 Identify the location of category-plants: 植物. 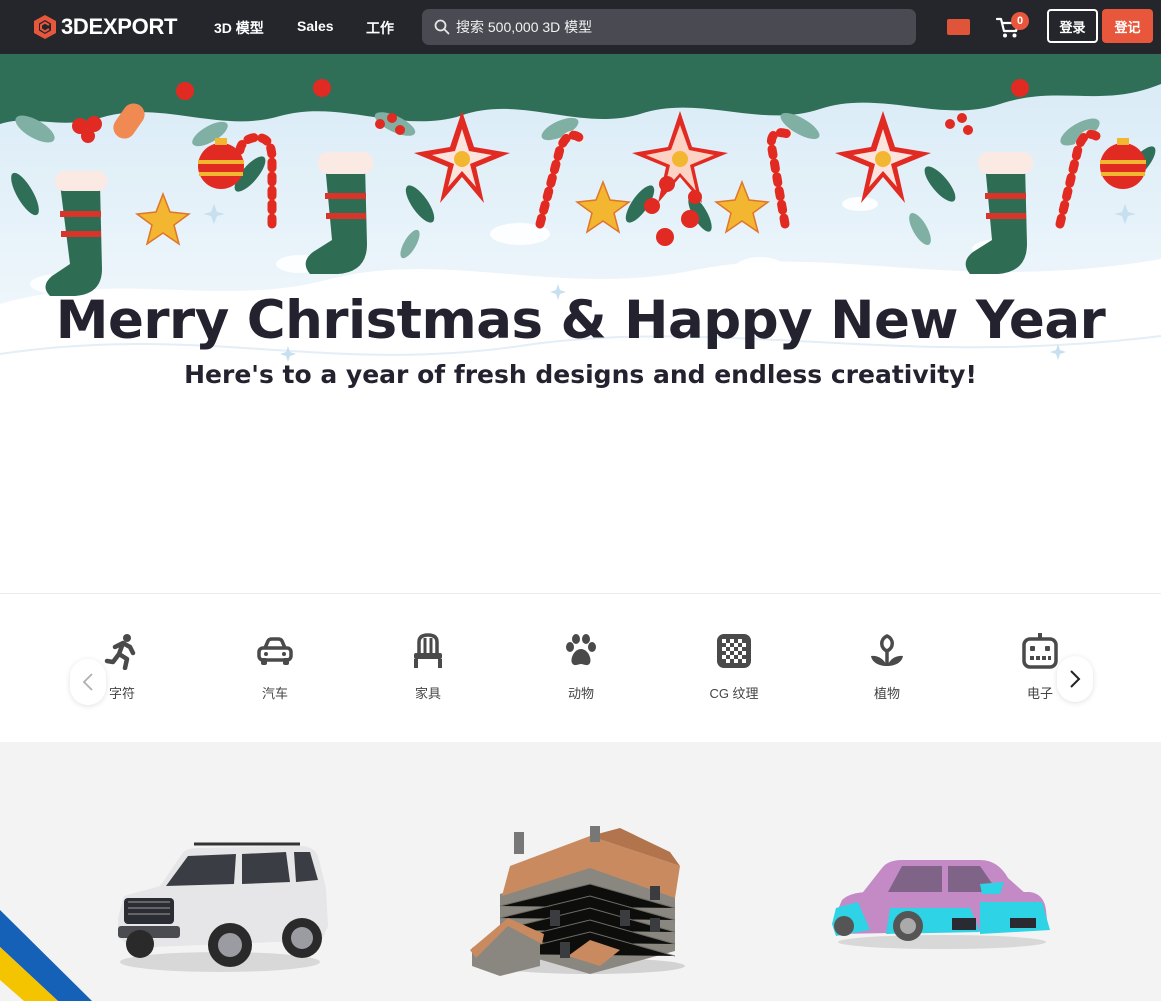
(887, 667).